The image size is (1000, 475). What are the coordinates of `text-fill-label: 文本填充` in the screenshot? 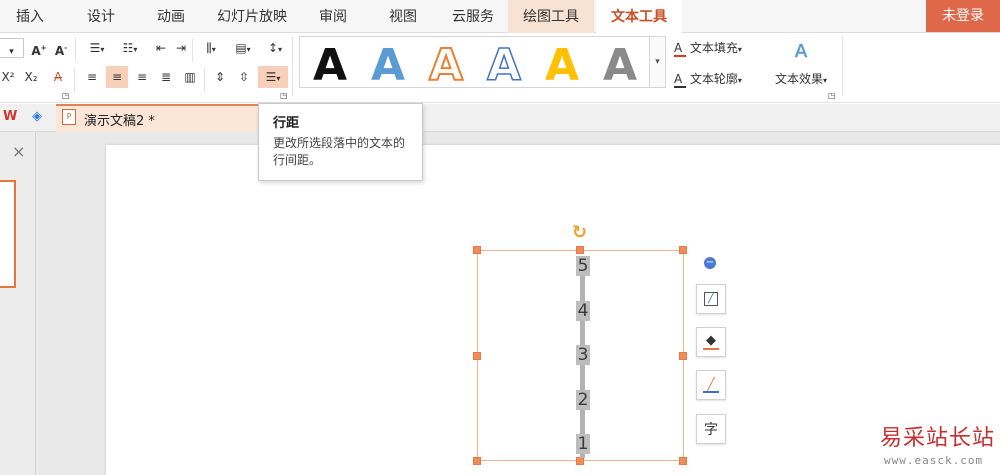 It's located at (713, 48).